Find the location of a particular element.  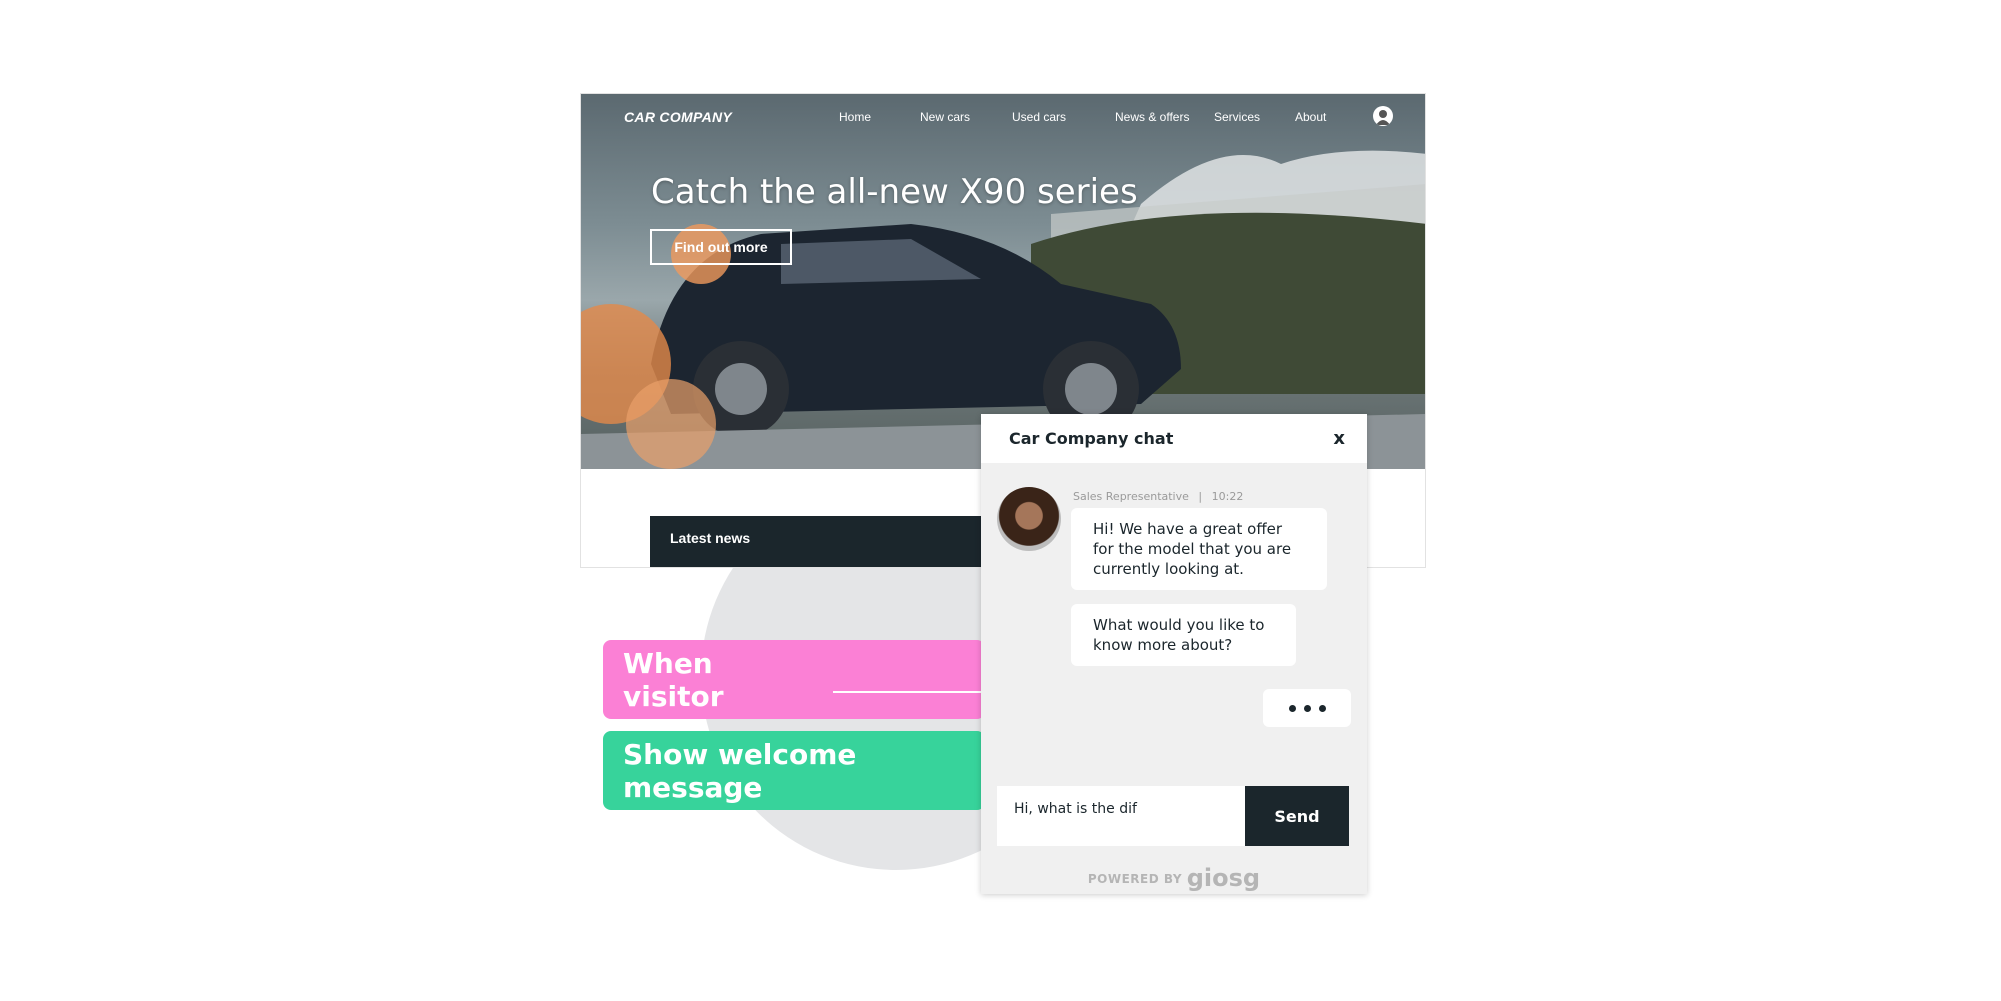

hero-image is located at coordinates (1003, 309).